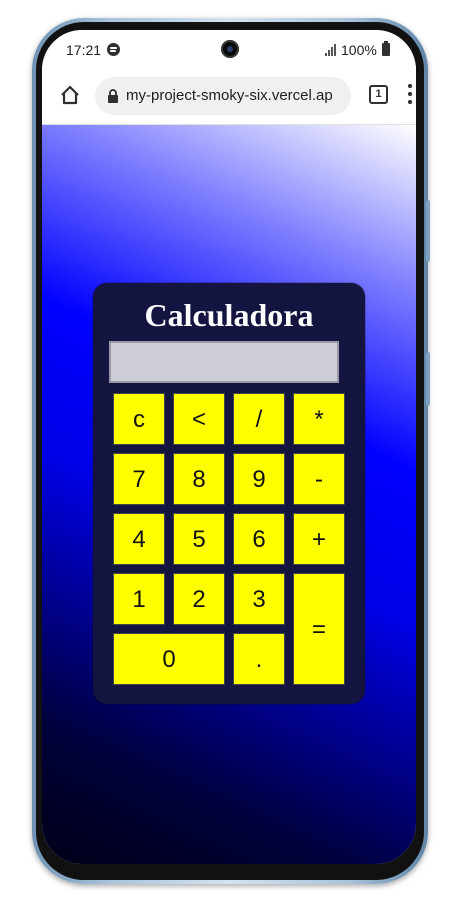  What do you see at coordinates (386, 48) in the screenshot?
I see `battery-icon` at bounding box center [386, 48].